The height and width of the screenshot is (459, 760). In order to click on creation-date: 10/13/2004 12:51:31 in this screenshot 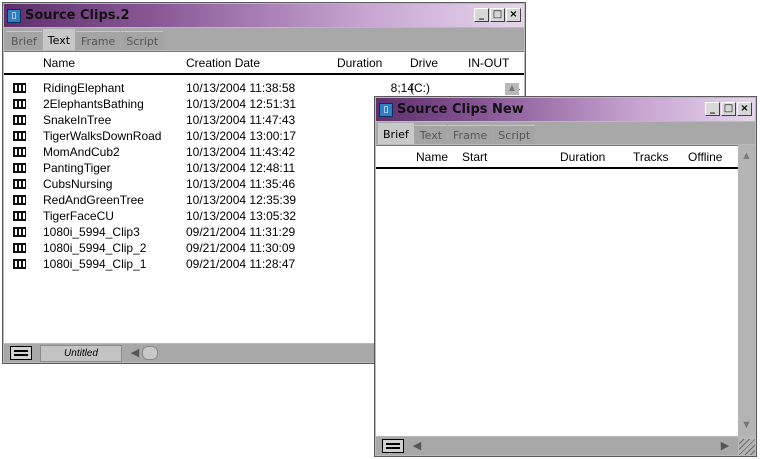, I will do `click(241, 104)`.